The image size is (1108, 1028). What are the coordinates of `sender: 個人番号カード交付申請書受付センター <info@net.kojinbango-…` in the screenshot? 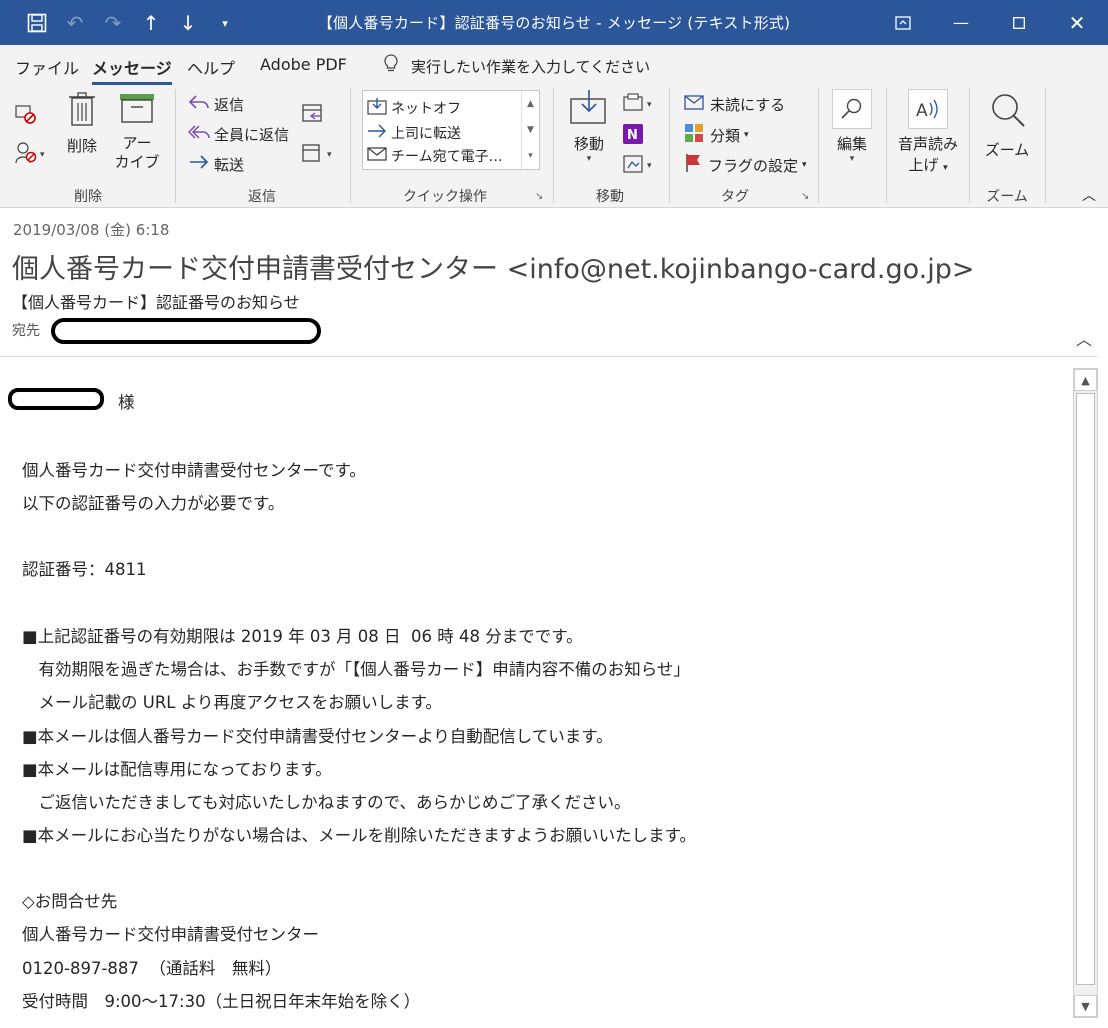 It's located at (493, 266).